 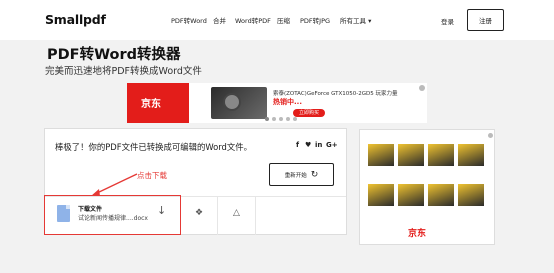 I want to click on signup-button: 注册, so click(x=485, y=20).